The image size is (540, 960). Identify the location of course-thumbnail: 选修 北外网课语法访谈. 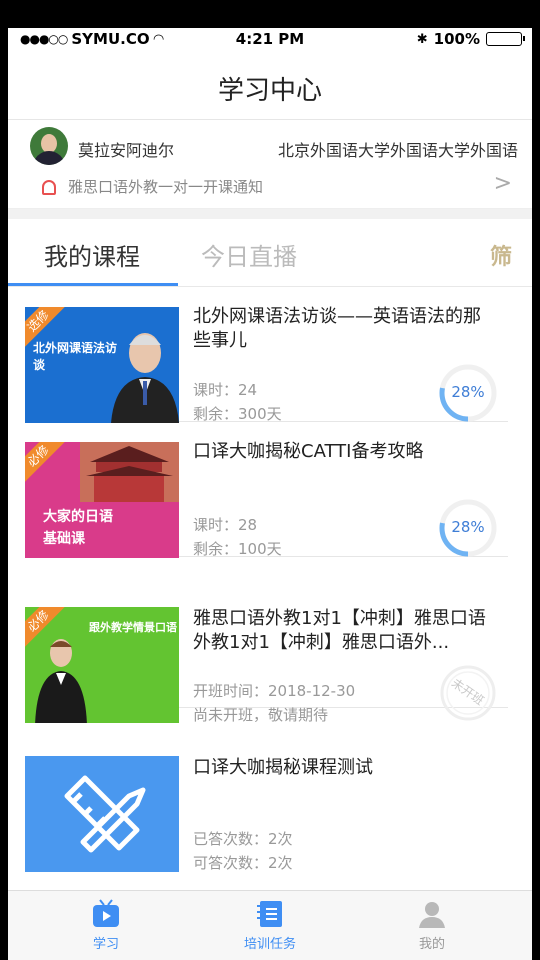
(102, 365).